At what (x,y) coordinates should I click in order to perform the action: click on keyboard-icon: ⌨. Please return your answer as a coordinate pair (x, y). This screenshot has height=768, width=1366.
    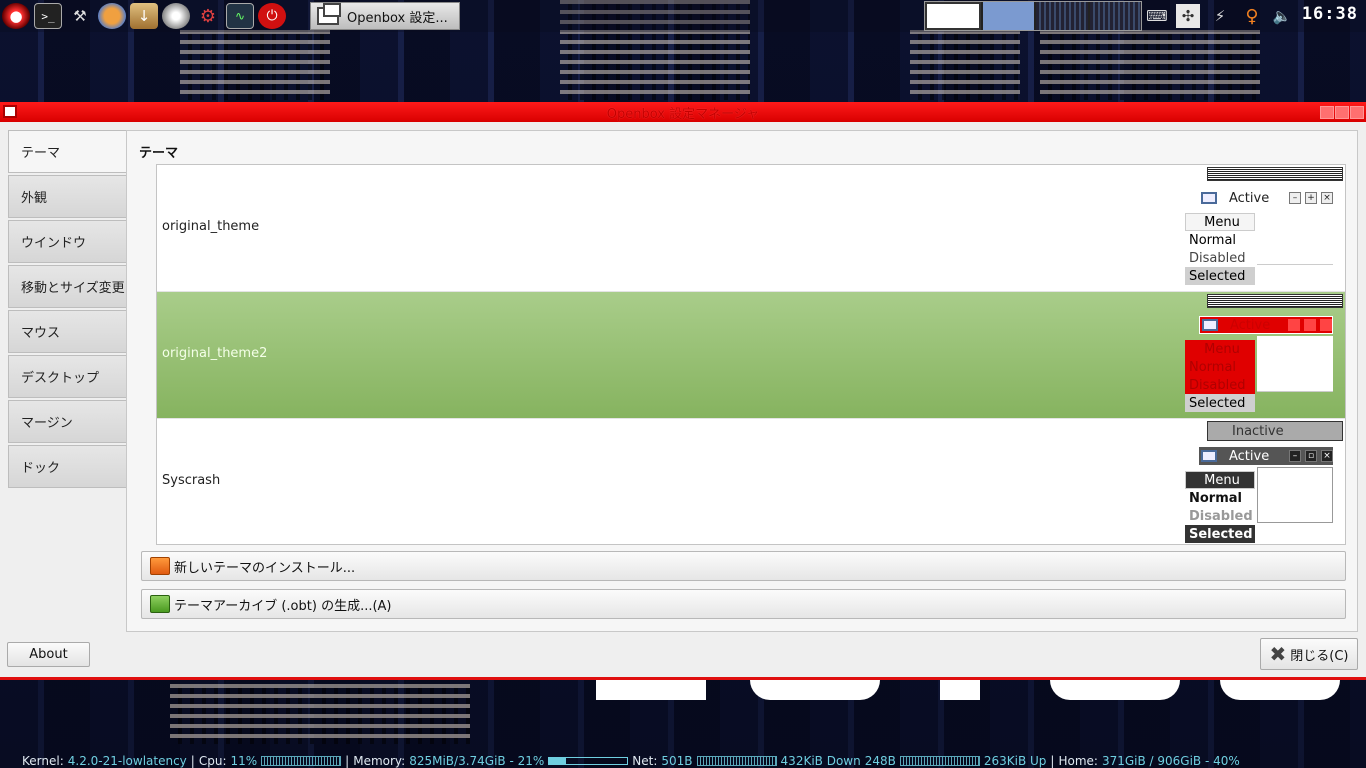
    Looking at the image, I should click on (1157, 16).